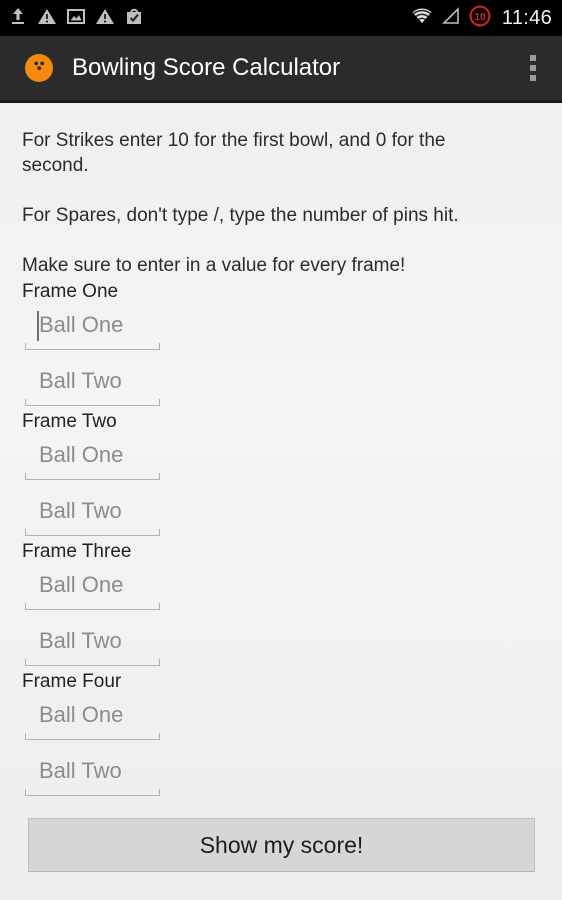 This screenshot has width=562, height=900. What do you see at coordinates (70, 291) in the screenshot?
I see `frame-label-one: Frame One` at bounding box center [70, 291].